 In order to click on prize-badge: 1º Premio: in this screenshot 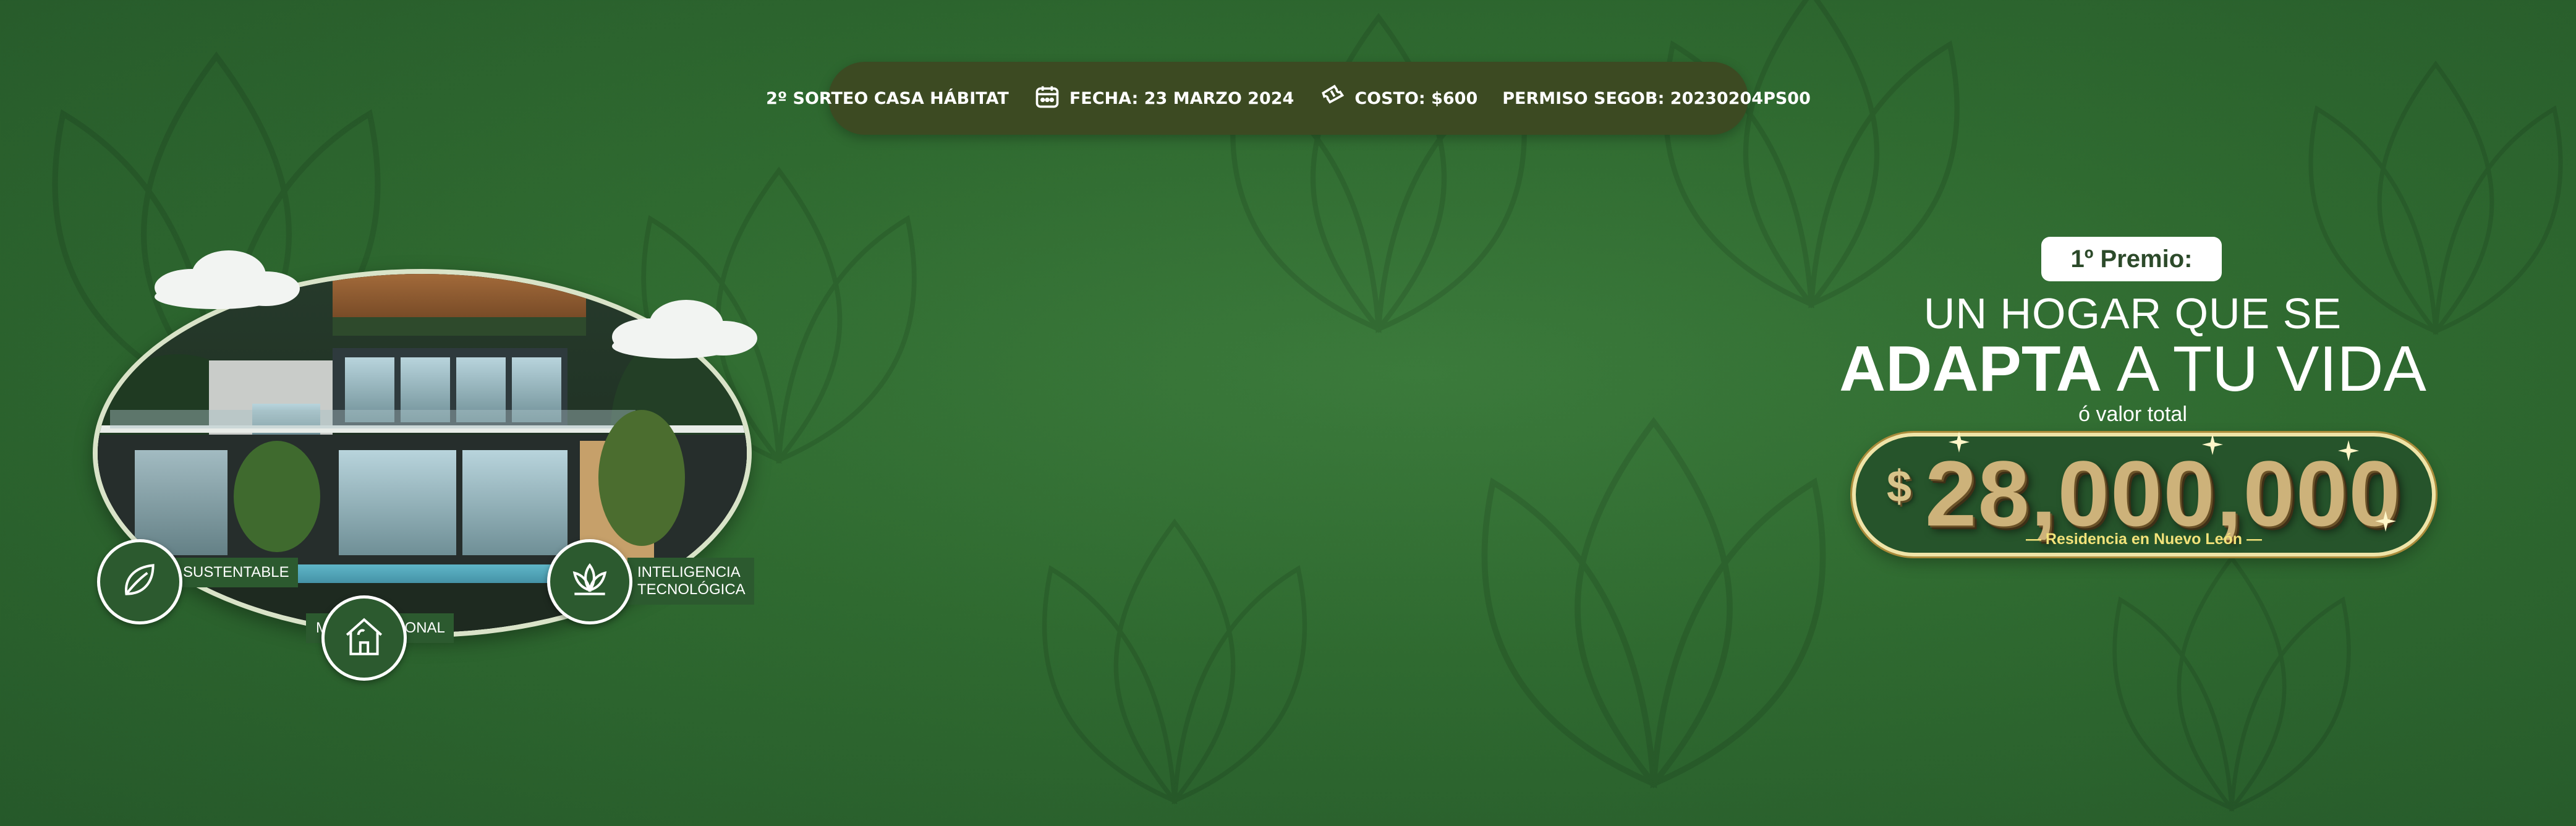, I will do `click(2131, 259)`.